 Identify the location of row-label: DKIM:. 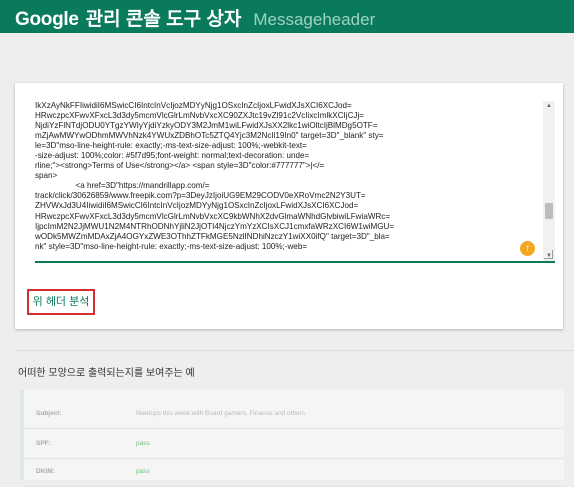
(45, 471).